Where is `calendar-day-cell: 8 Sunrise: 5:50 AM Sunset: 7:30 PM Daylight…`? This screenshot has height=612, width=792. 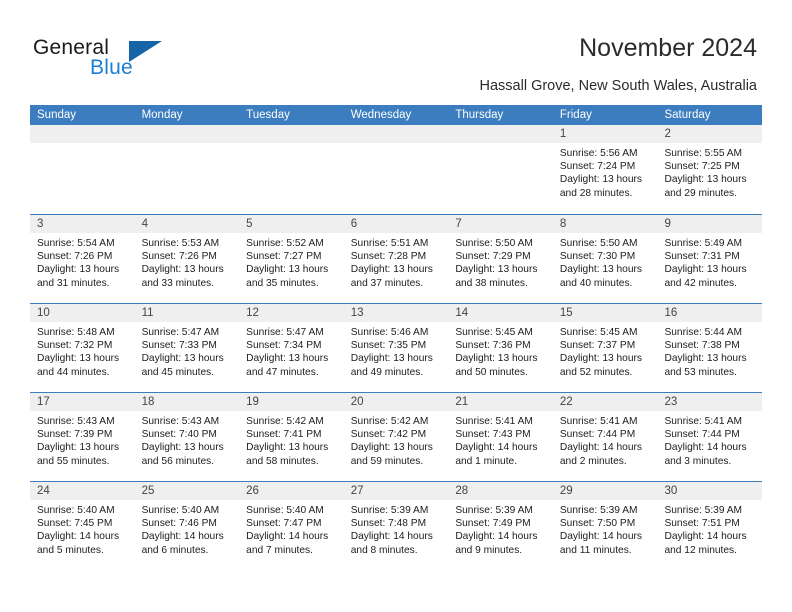 calendar-day-cell: 8 Sunrise: 5:50 AM Sunset: 7:30 PM Daylight… is located at coordinates (605, 259).